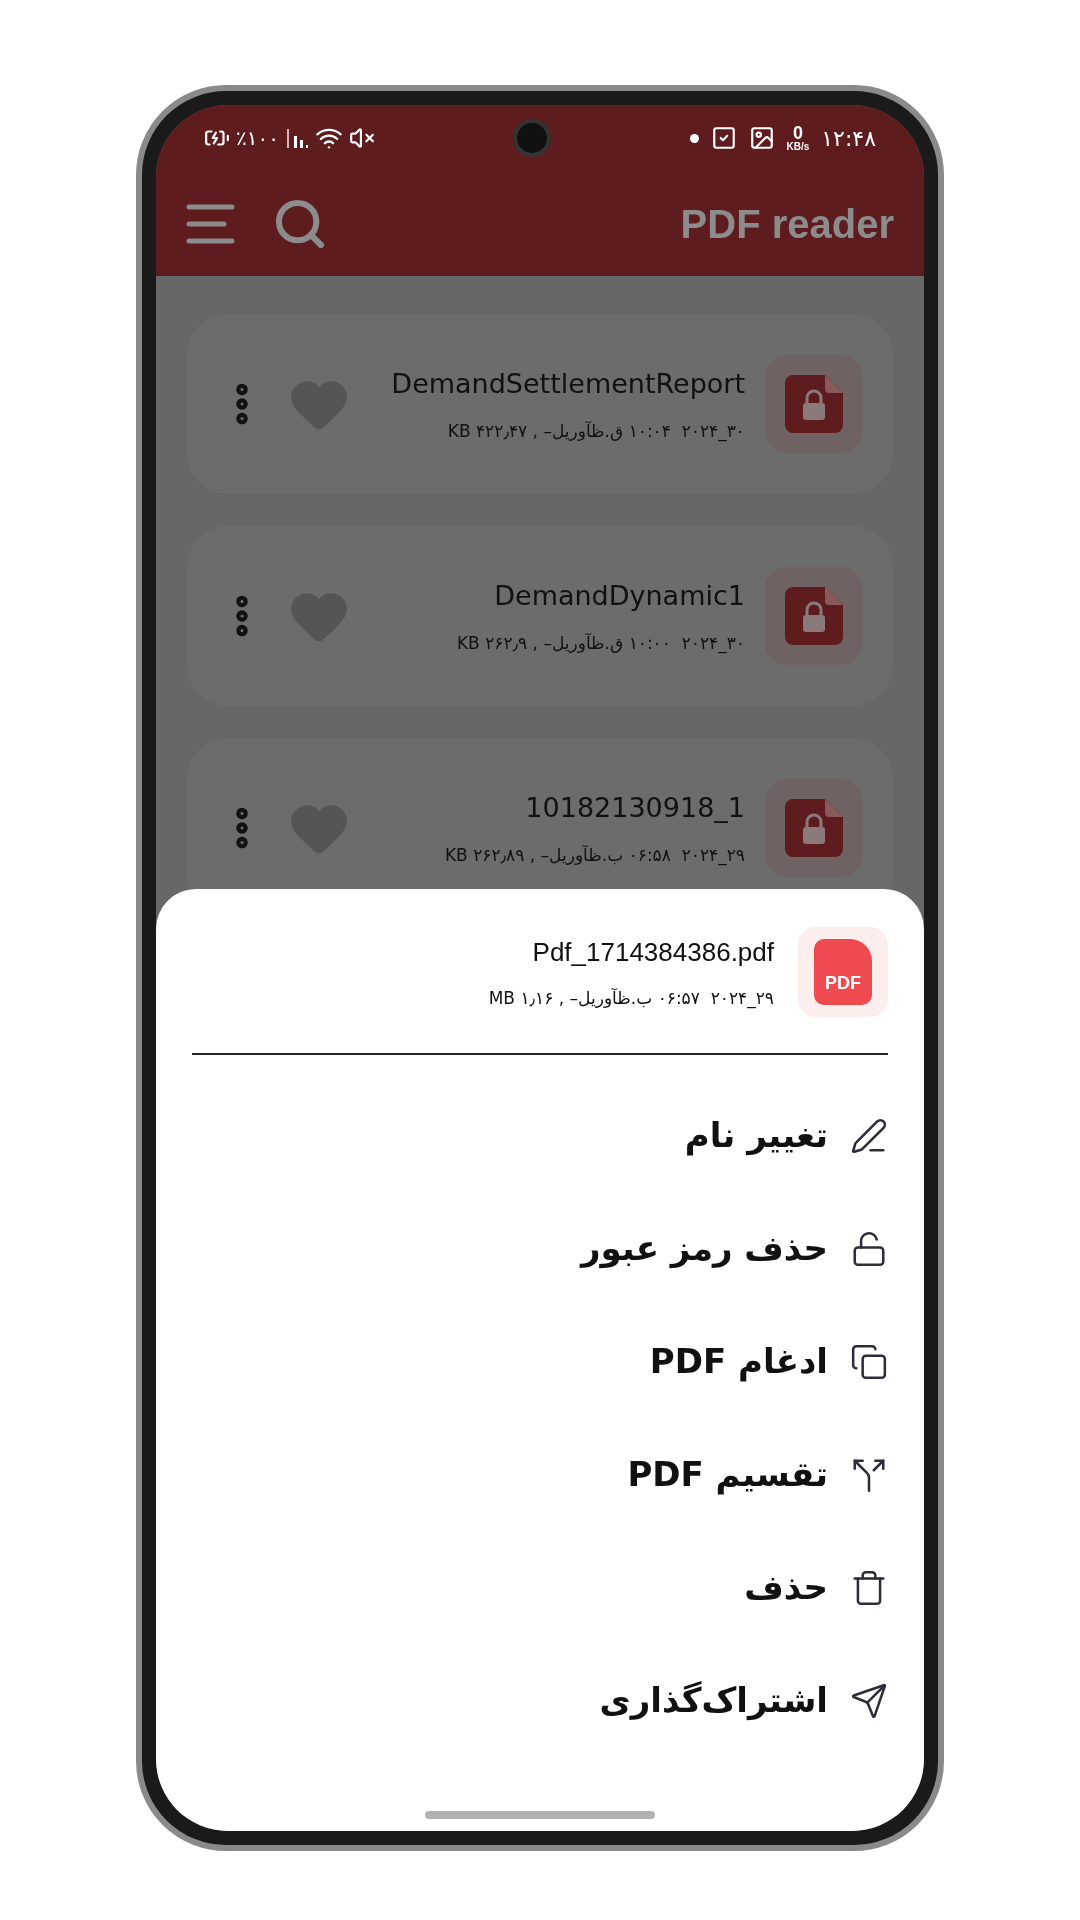 The image size is (1080, 1920). I want to click on file-name: DemandDynamic1, so click(619, 596).